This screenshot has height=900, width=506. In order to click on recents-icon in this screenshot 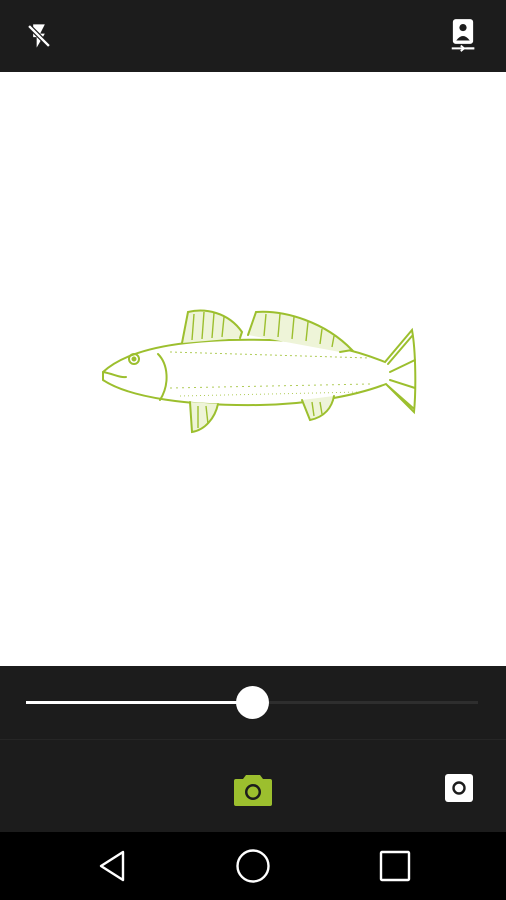, I will do `click(395, 866)`.